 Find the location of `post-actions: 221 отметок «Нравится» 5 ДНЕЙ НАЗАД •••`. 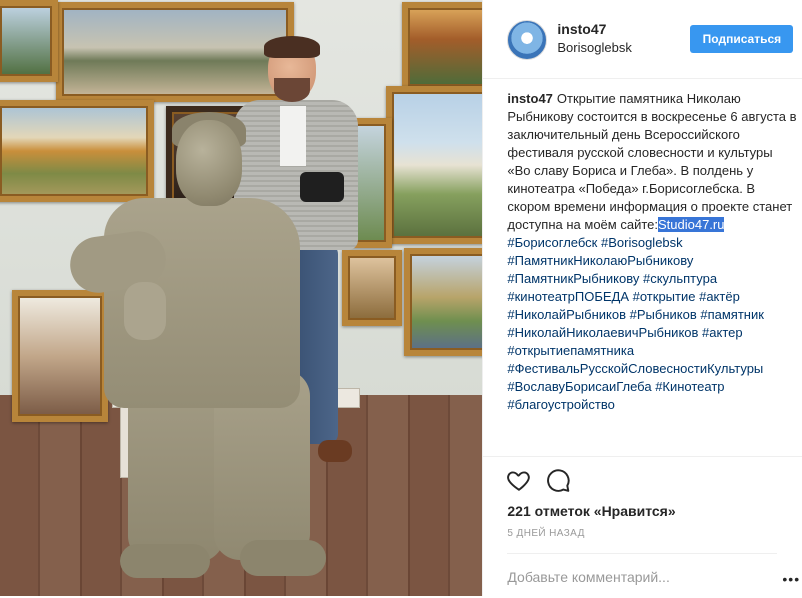

post-actions: 221 отметок «Нравится» 5 ДНЕЙ НАЗАД ••• is located at coordinates (642, 526).